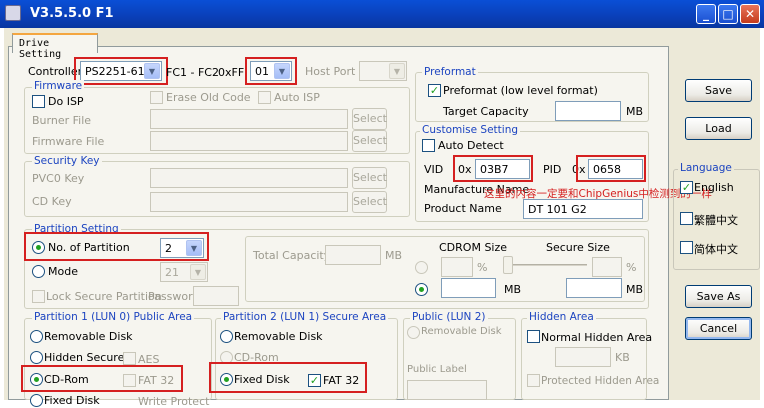  What do you see at coordinates (249, 119) in the screenshot?
I see `burner-file-input` at bounding box center [249, 119].